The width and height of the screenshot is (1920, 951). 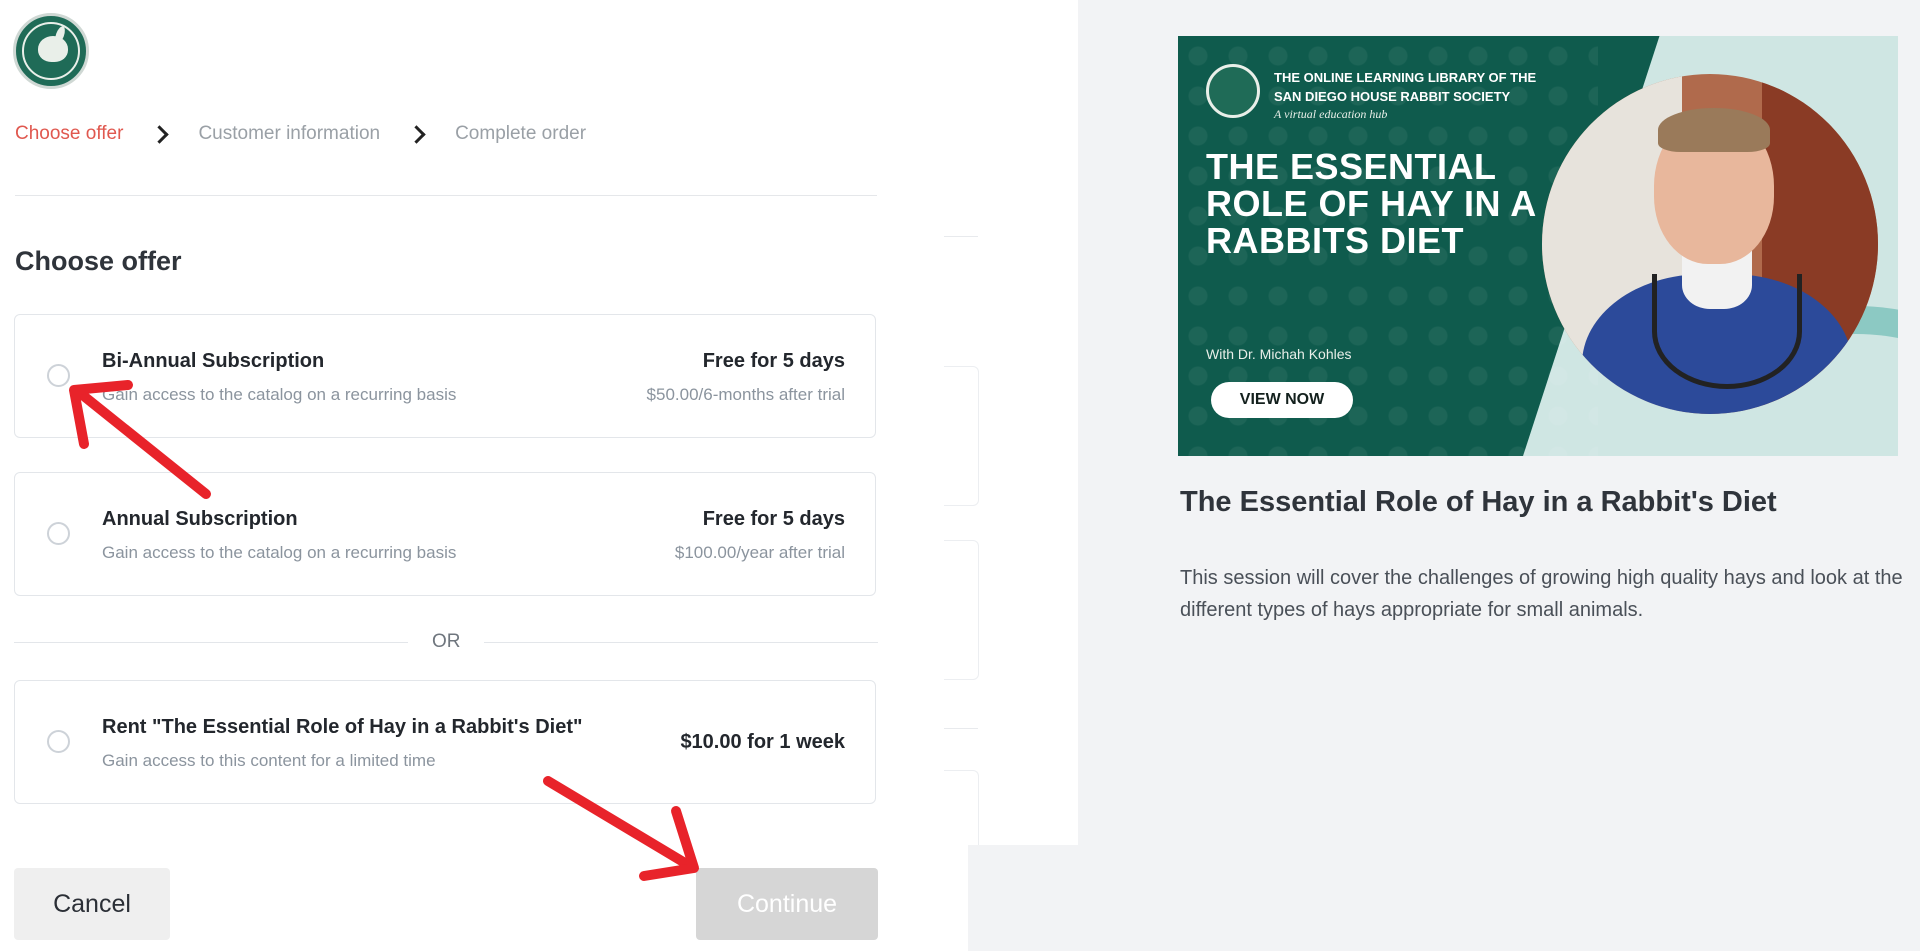 What do you see at coordinates (787, 904) in the screenshot?
I see `continue-button: Continue` at bounding box center [787, 904].